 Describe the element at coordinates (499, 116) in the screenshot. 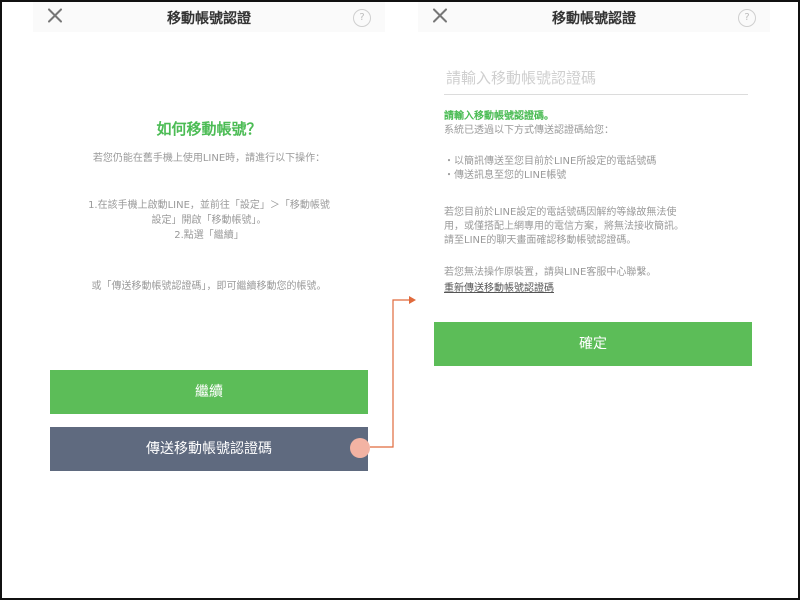

I see `code-prompt: 請輸入移動帳號認證碼。` at that location.